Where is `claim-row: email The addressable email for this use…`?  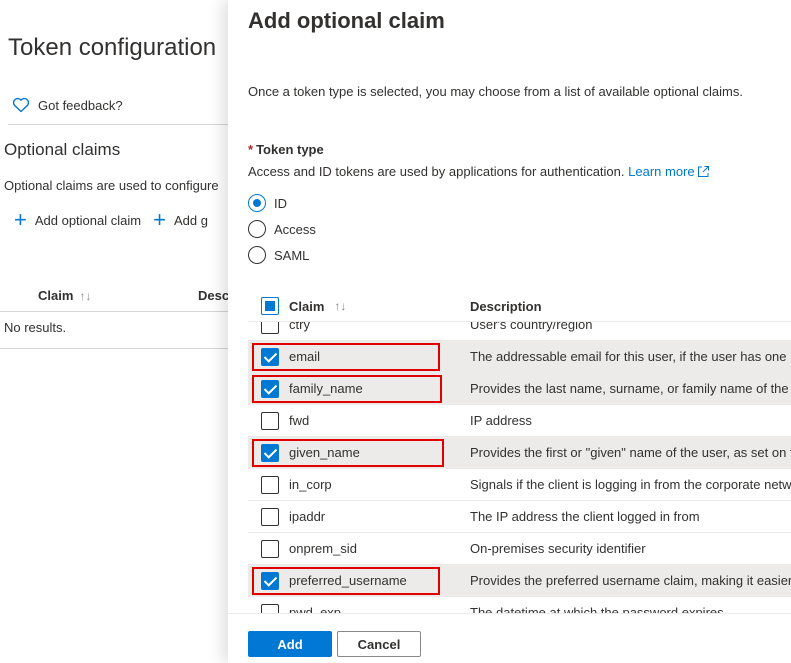
claim-row: email The addressable email for this use… is located at coordinates (519, 357).